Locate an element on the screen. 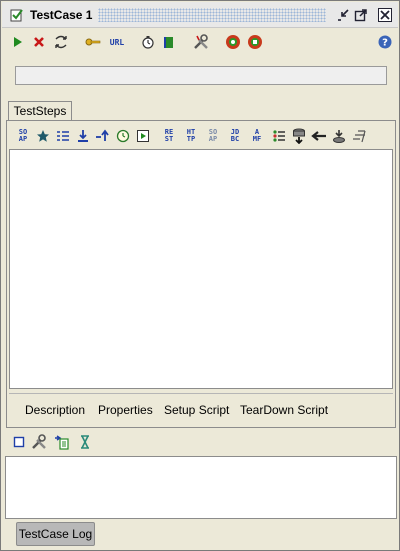 Image resolution: width=400 pixels, height=551 pixels. run-testcase-icon is located at coordinates (143, 136).